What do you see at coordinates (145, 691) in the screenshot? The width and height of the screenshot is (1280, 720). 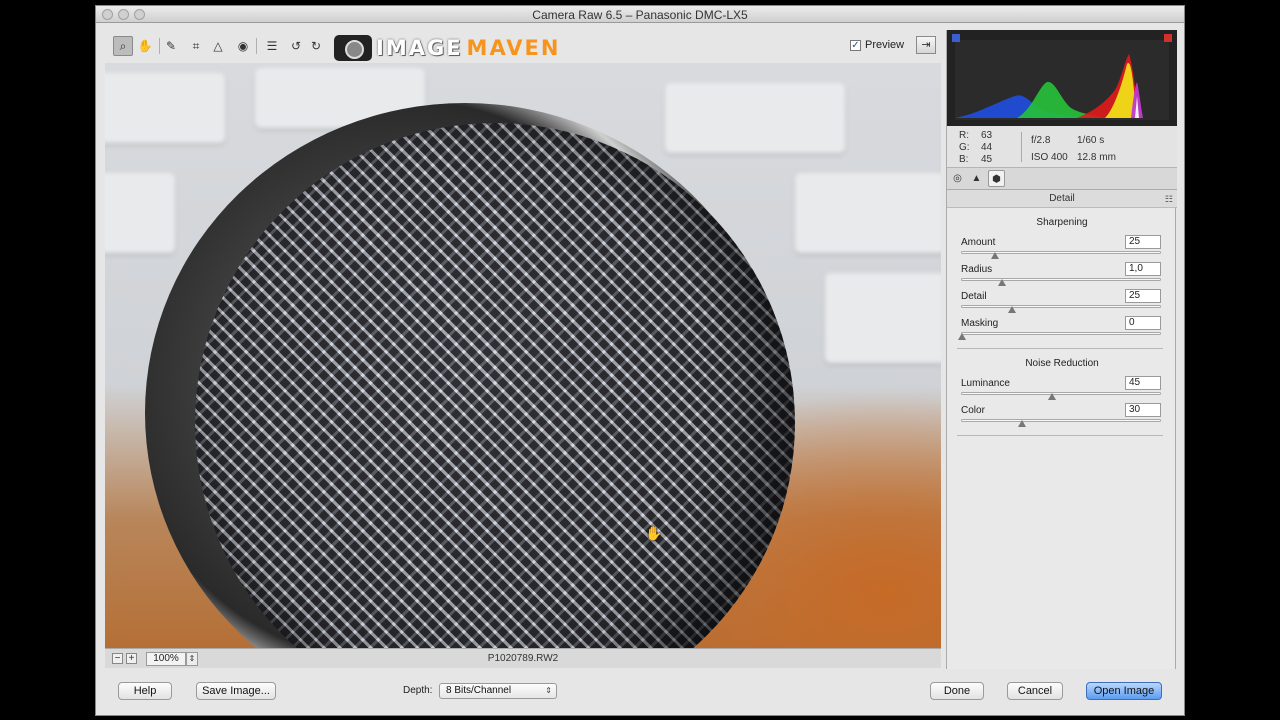 I see `help-button: Help` at bounding box center [145, 691].